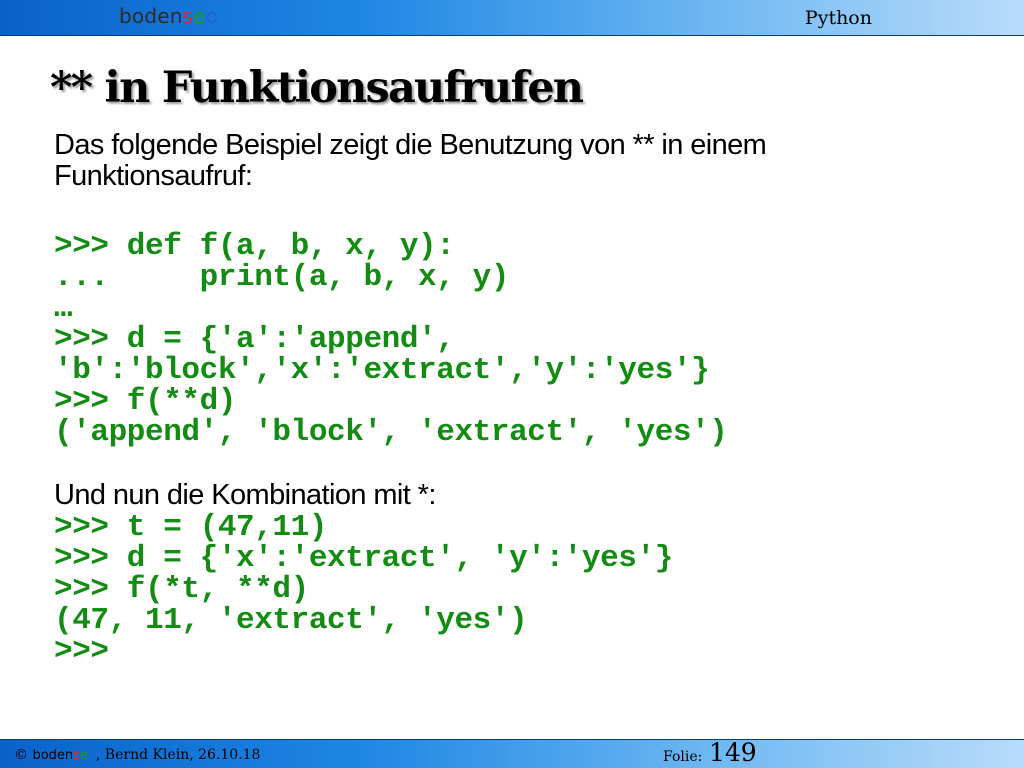 The width and height of the screenshot is (1024, 768). Describe the element at coordinates (76, 755) in the screenshot. I see `footer-brand-s: s` at that location.